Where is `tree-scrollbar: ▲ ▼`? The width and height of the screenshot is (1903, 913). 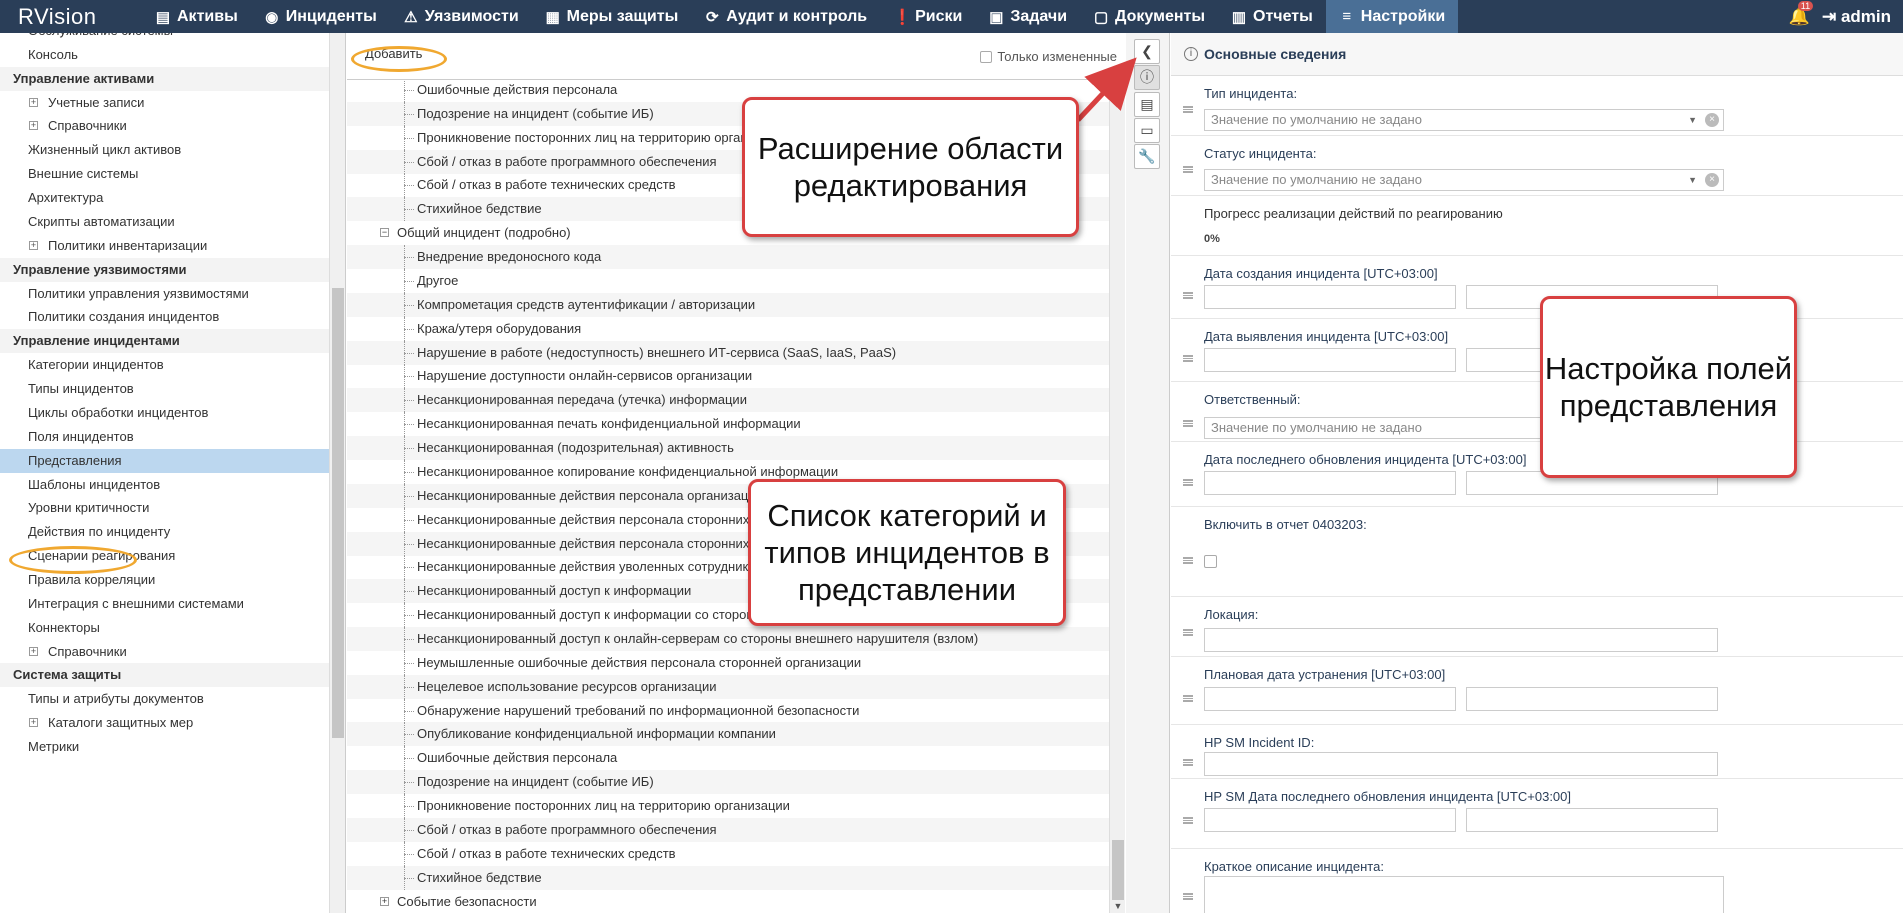 tree-scrollbar: ▲ ▼ is located at coordinates (1117, 496).